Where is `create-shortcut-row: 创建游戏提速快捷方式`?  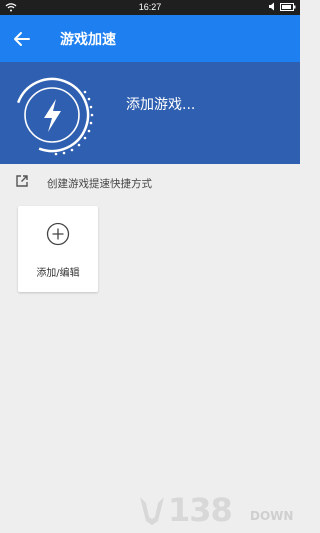 create-shortcut-row: 创建游戏提速快捷方式 is located at coordinates (150, 182).